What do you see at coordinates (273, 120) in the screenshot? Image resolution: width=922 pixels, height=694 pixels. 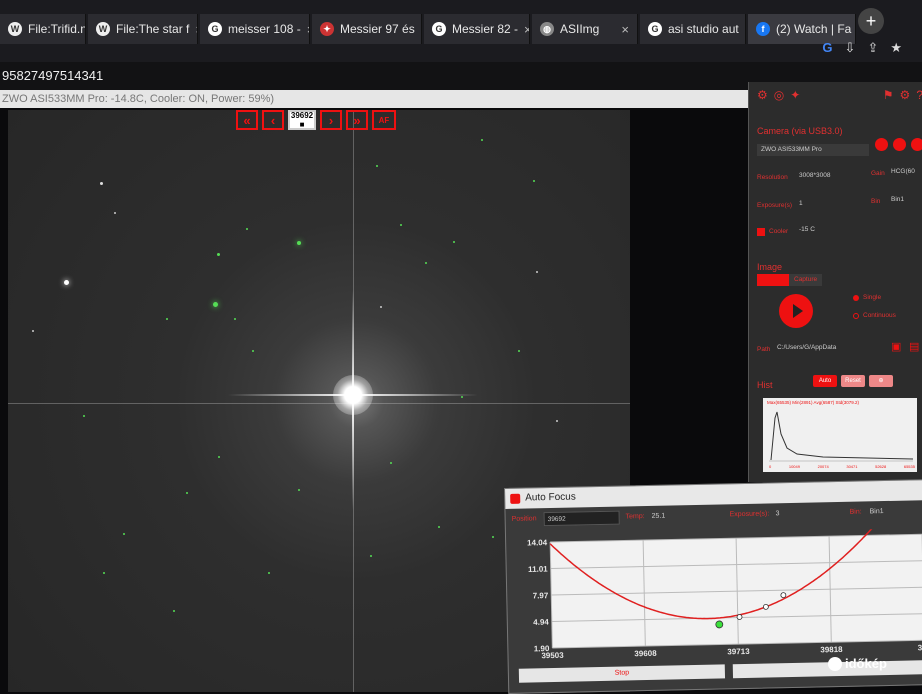 I see `previous-frame-button: ‹` at bounding box center [273, 120].